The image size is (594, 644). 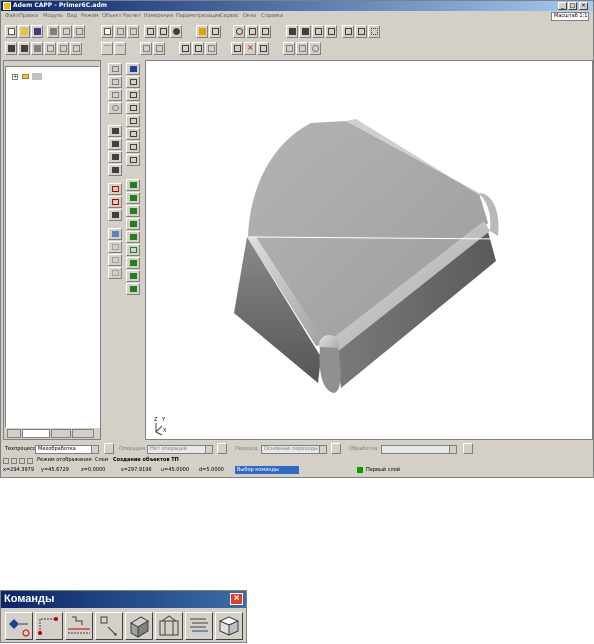 What do you see at coordinates (123, 599) in the screenshot?
I see `commands-panel-titlebar: Команды ×` at bounding box center [123, 599].